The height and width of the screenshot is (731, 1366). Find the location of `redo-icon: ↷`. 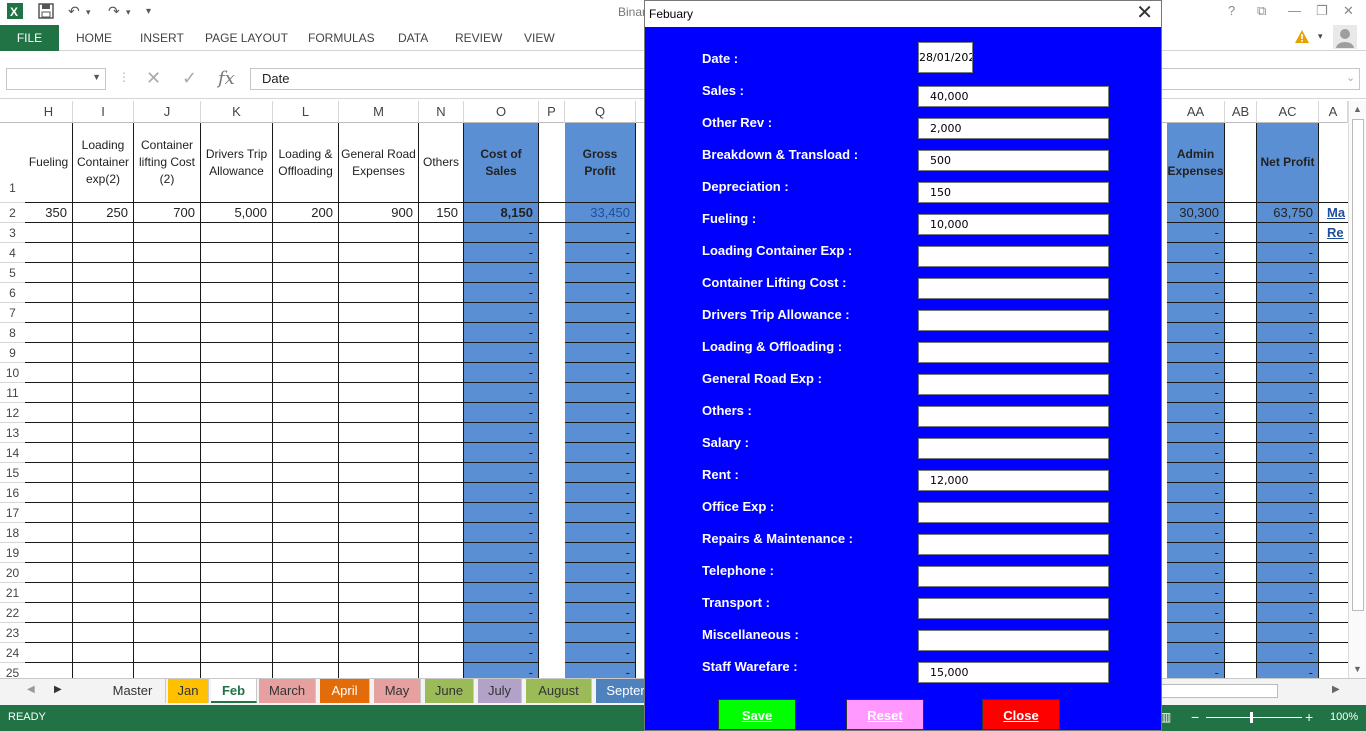

redo-icon: ↷ is located at coordinates (114, 11).